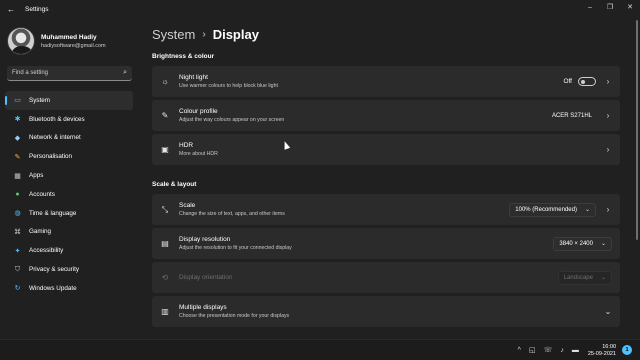  I want to click on accessibility-icon: ✦, so click(17, 251).